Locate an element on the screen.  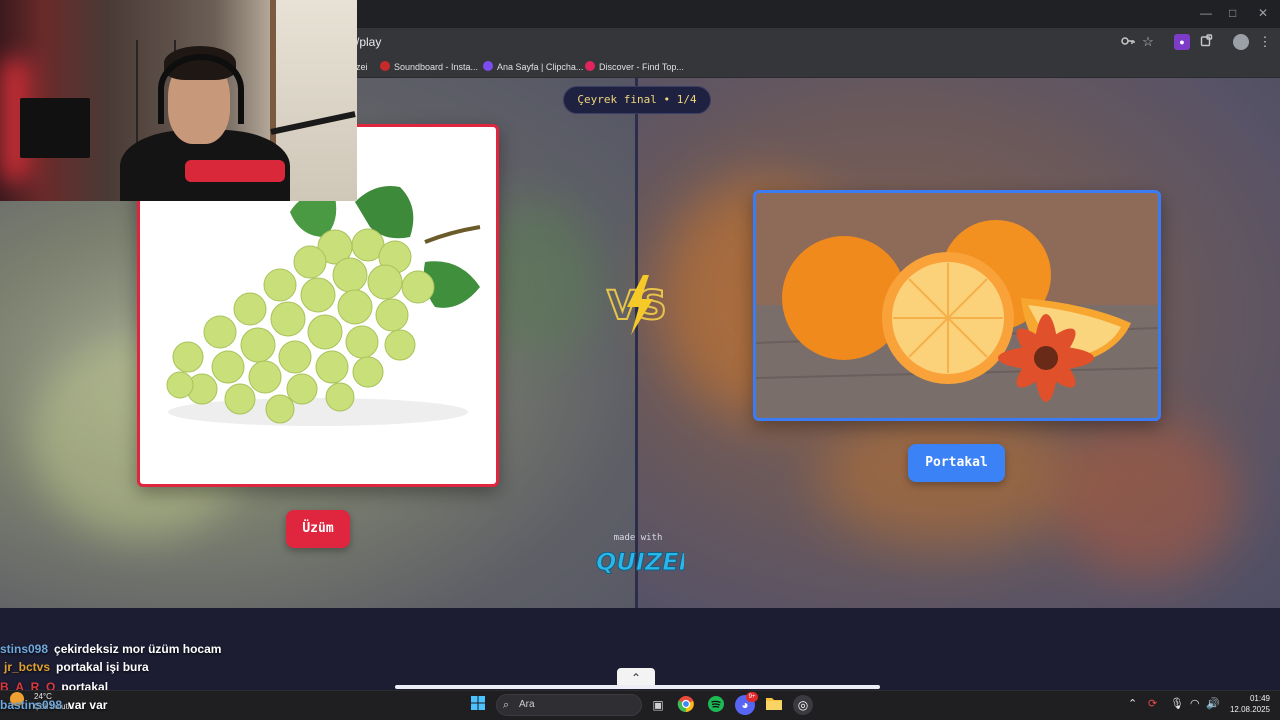
volume-icon: 🔊 is located at coordinates (1213, 704).